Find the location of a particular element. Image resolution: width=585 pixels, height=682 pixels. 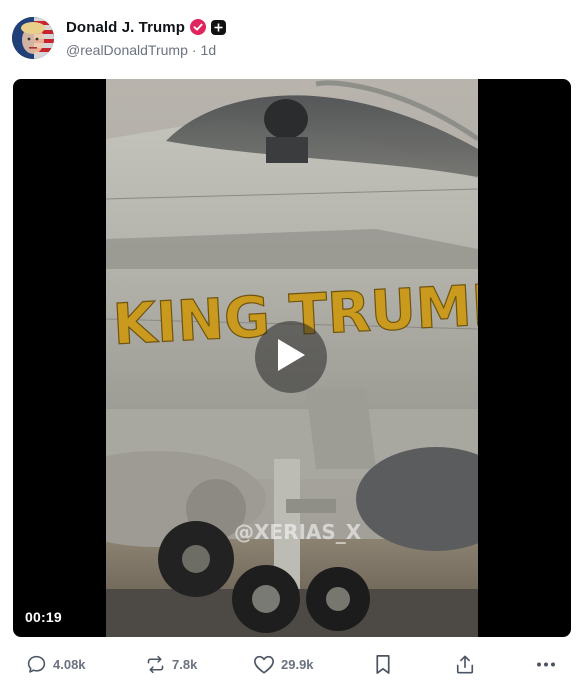

play-button is located at coordinates (291, 357).